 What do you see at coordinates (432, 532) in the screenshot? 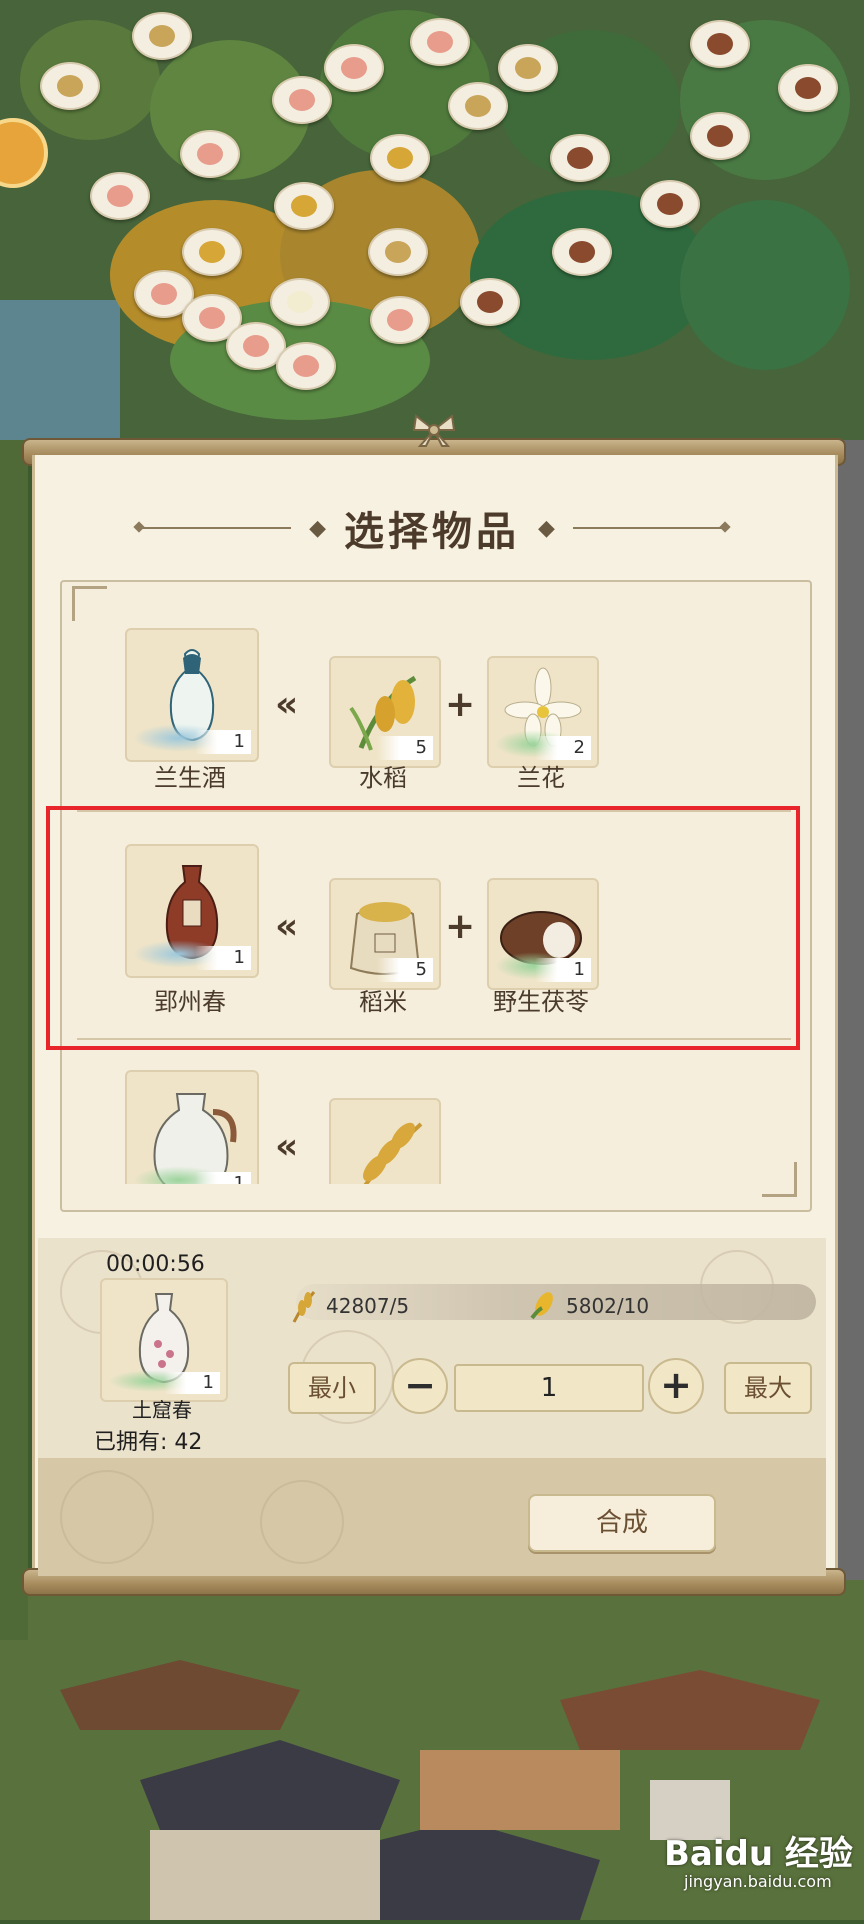
I see `dialog-title: 选择物品` at bounding box center [432, 532].